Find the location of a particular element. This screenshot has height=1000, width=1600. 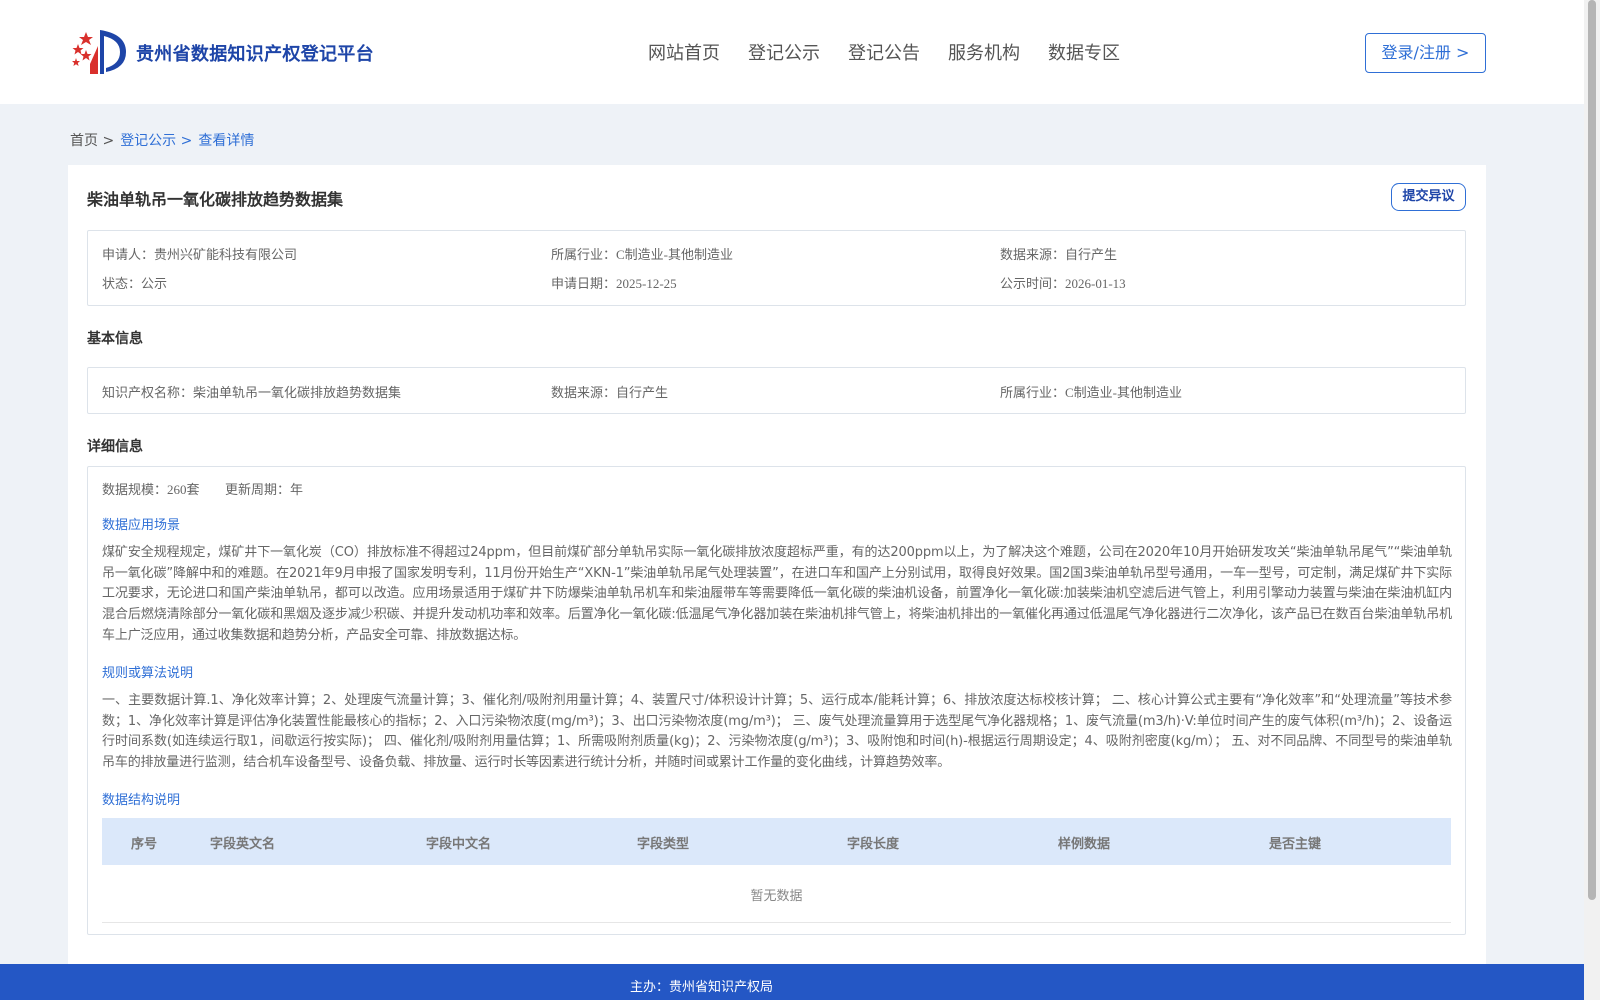

apply-date-value: 2025-12-25 is located at coordinates (646, 283).